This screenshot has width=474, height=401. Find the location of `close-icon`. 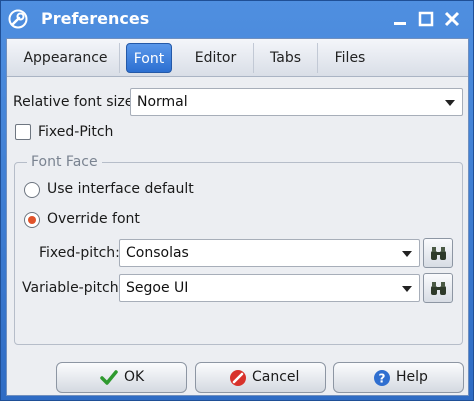

close-icon is located at coordinates (452, 19).